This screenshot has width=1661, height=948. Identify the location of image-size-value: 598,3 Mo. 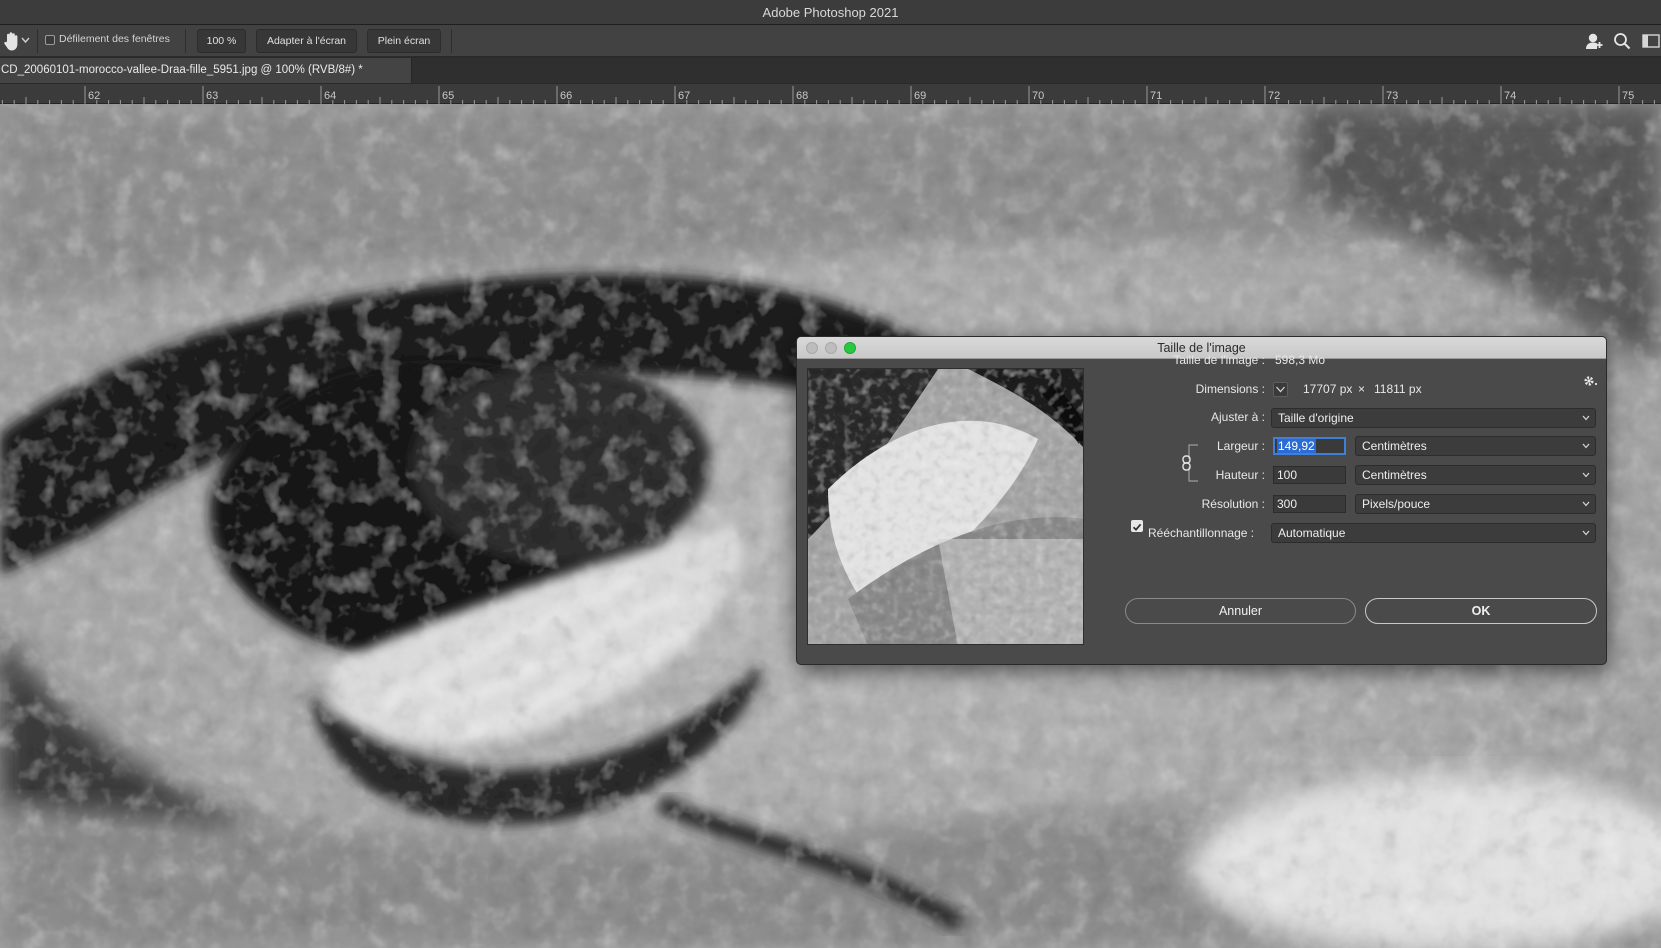
(1300, 360).